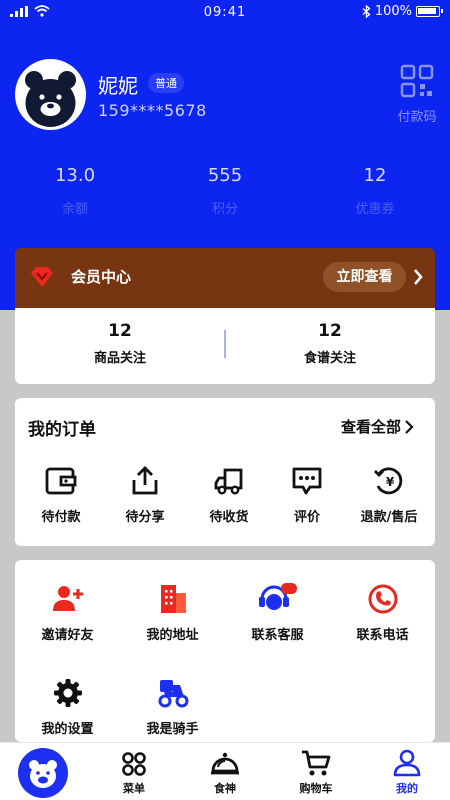 This screenshot has width=450, height=800. I want to click on diamond-icon, so click(42, 277).